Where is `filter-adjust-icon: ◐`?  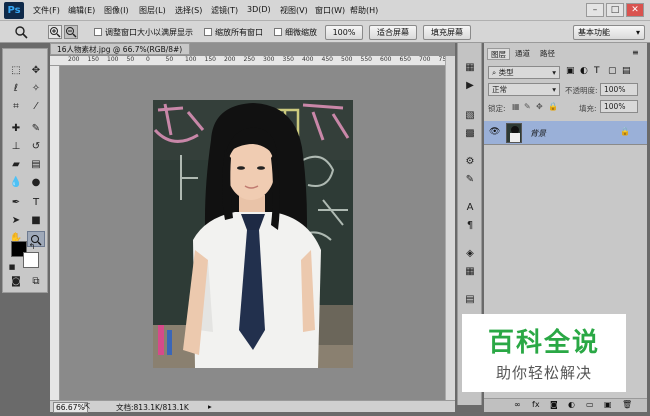 filter-adjust-icon: ◐ is located at coordinates (584, 71).